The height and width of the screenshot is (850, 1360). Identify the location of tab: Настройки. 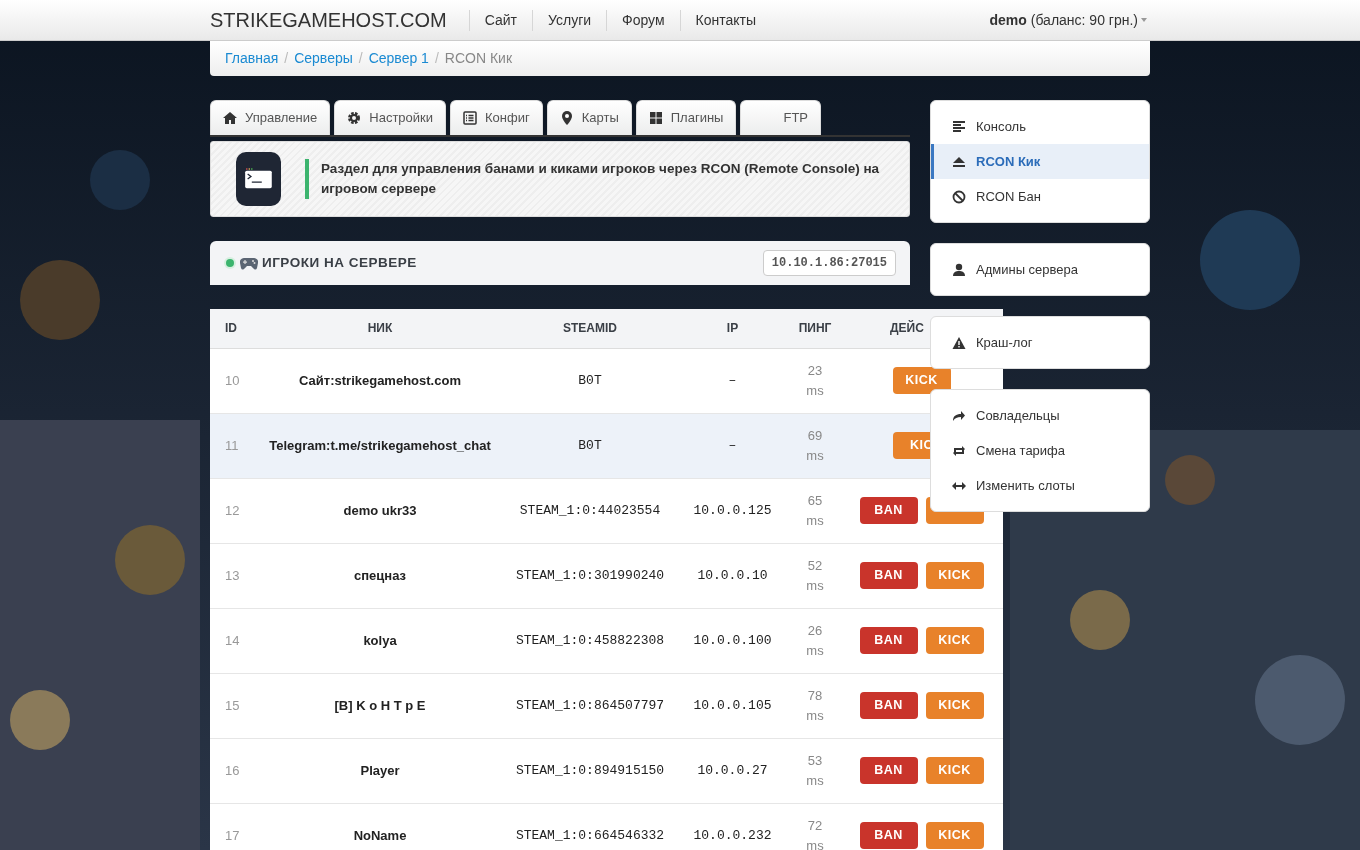
(390, 117).